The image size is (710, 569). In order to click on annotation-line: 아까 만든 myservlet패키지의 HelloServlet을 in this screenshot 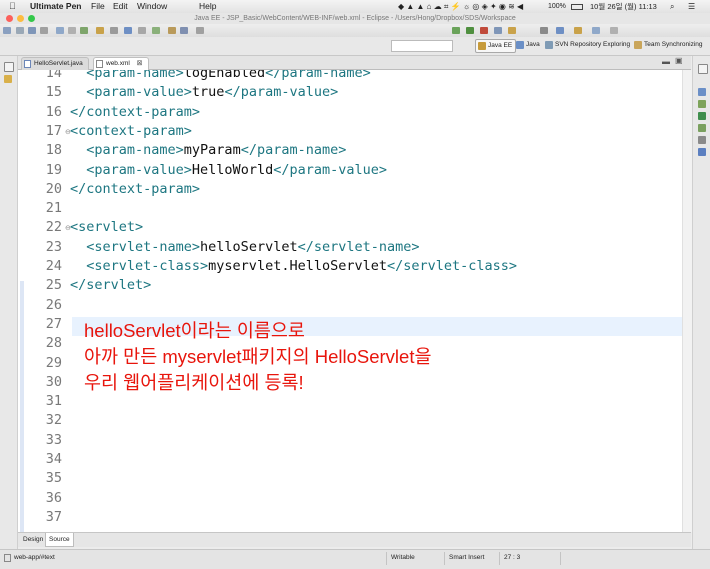, I will do `click(258, 356)`.